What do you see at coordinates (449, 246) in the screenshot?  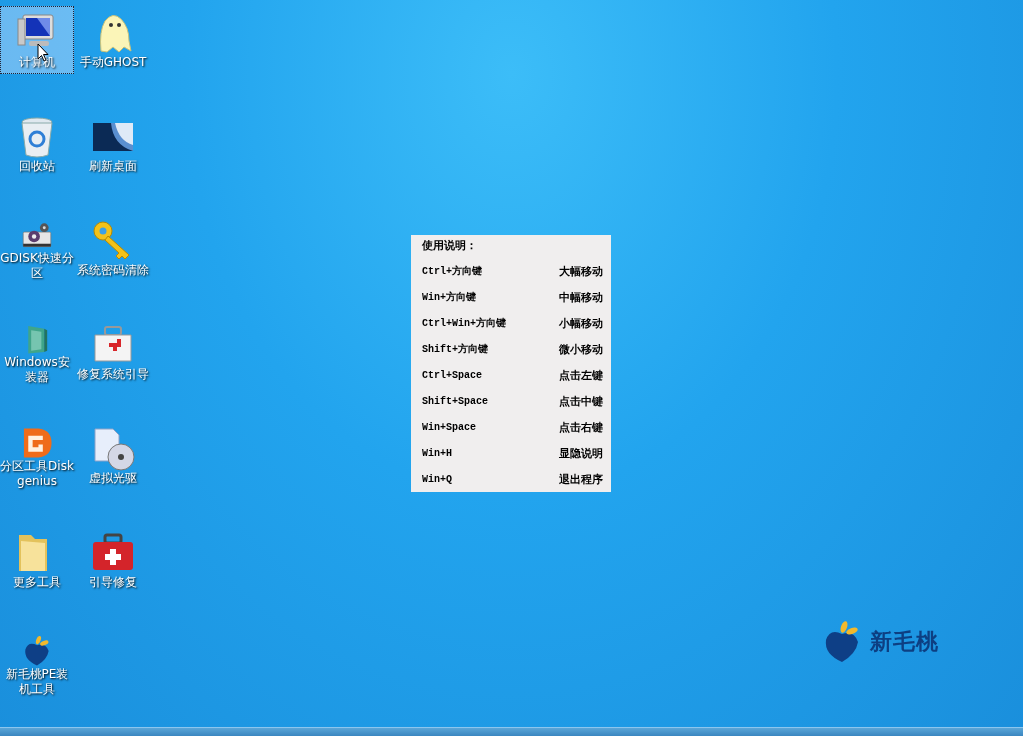 I see `panel-title: 使用说明：` at bounding box center [449, 246].